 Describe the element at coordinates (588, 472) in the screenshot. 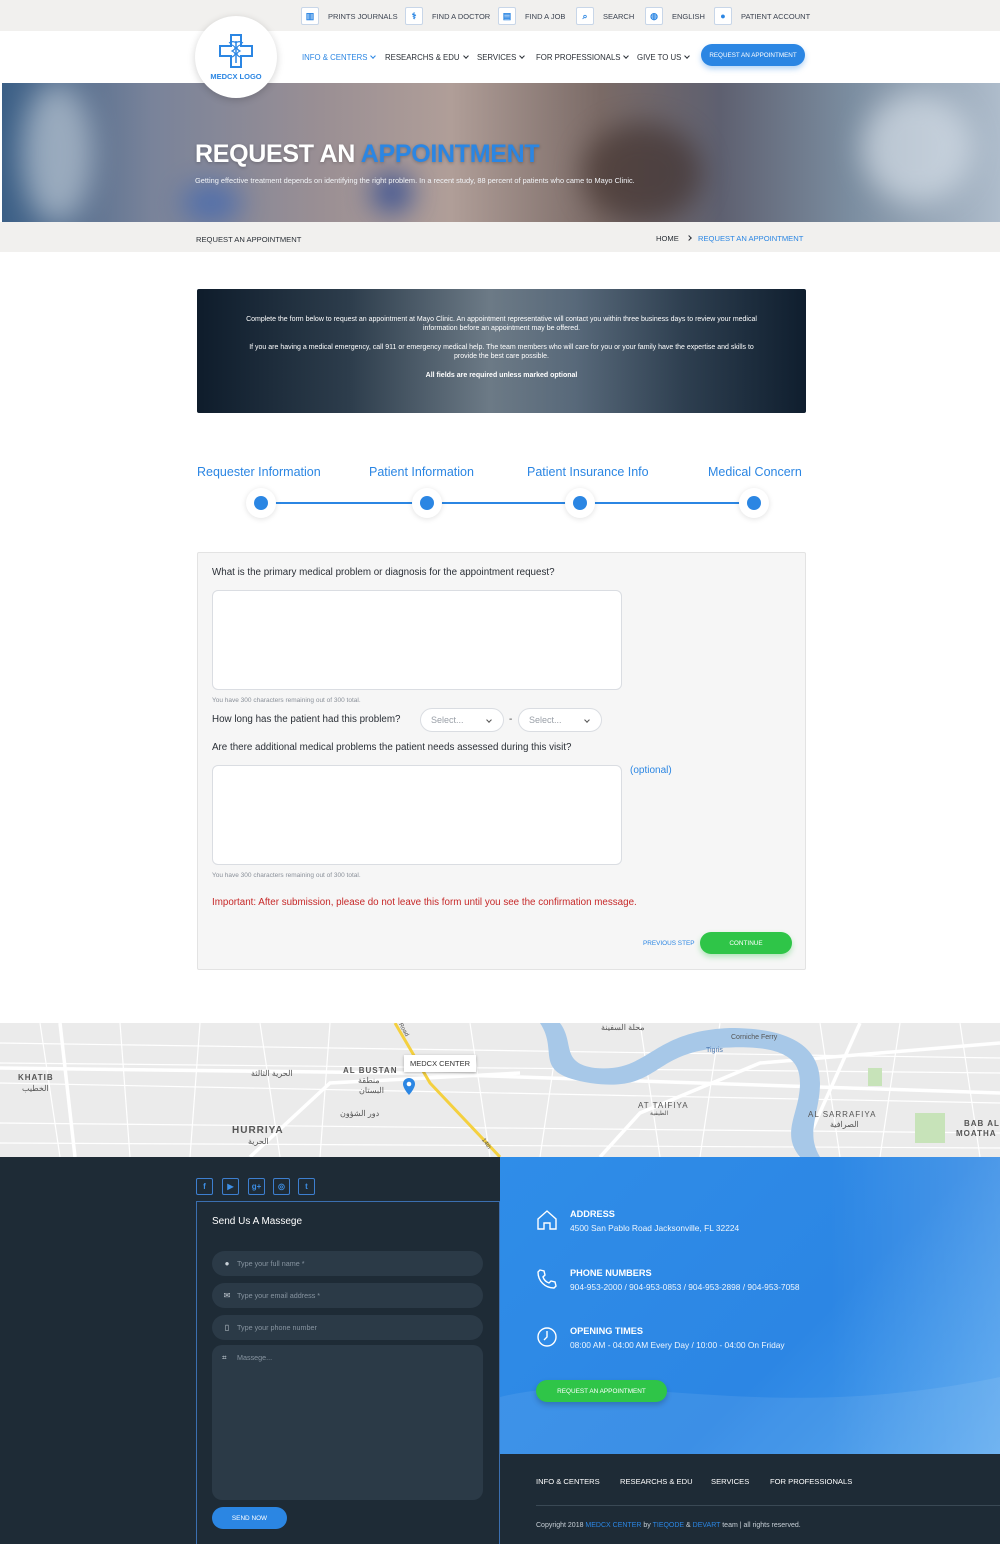

I see `step-label-insurance: Patient Insurance Info` at that location.